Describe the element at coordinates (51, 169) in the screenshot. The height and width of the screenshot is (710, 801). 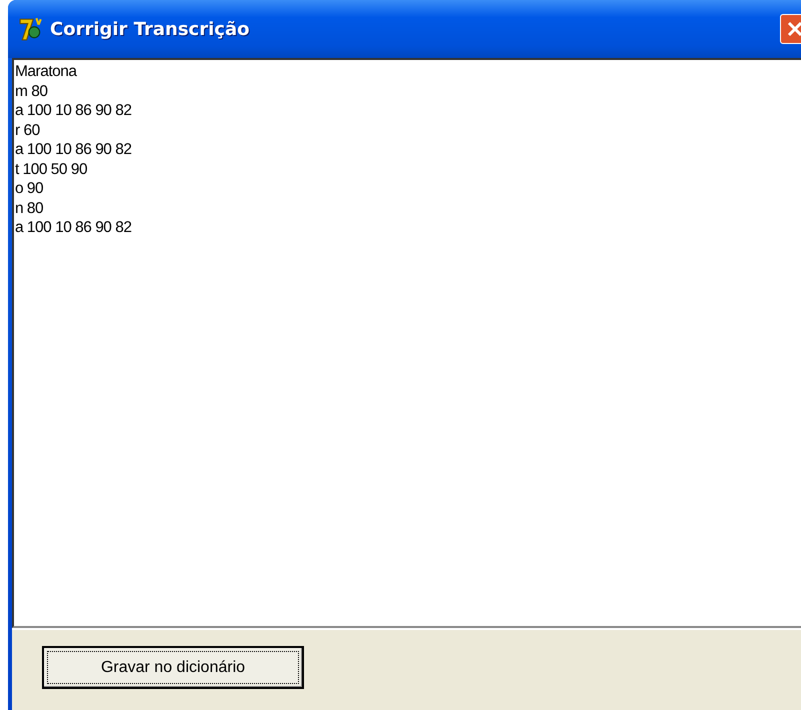
I see `text-line: t 100 50 90` at that location.